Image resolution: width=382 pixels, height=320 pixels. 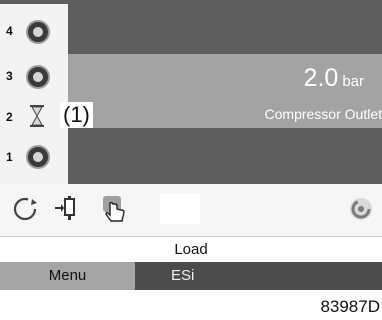 I want to click on position-label: 2, so click(x=9, y=117).